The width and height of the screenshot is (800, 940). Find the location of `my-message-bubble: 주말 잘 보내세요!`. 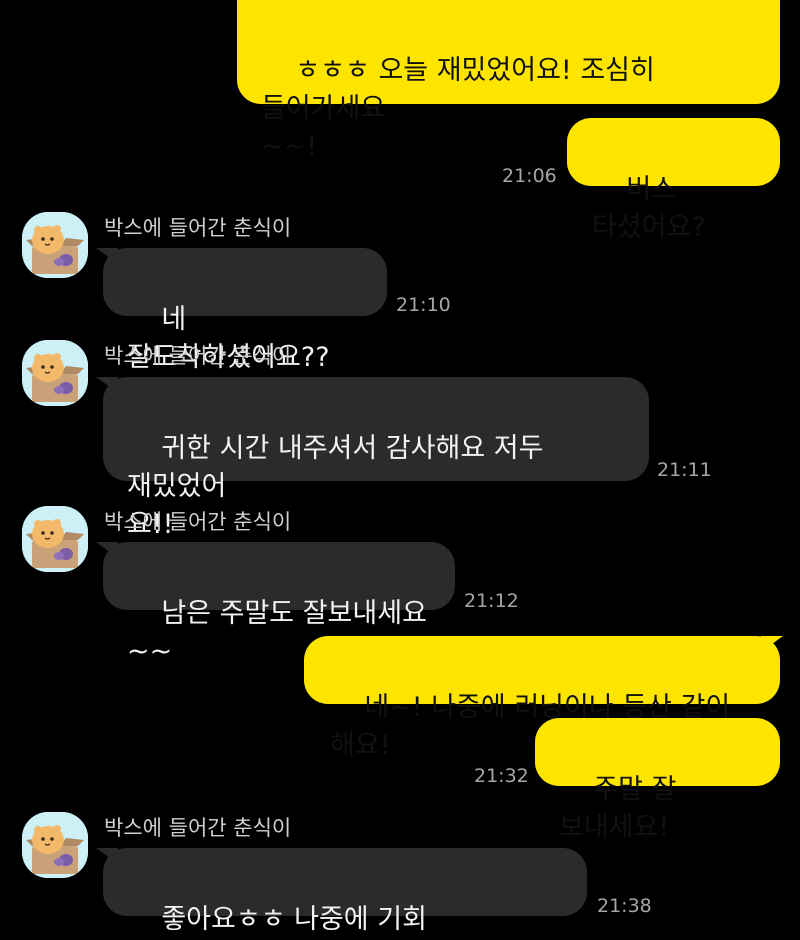

my-message-bubble: 주말 잘 보내세요! is located at coordinates (657, 780).